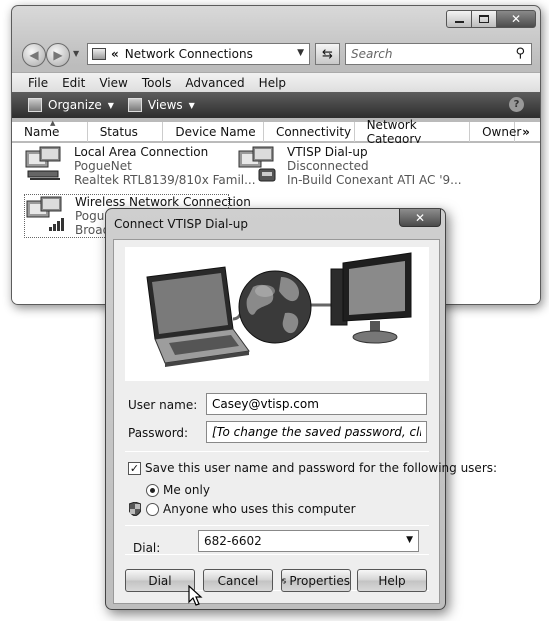 The height and width of the screenshot is (621, 549). What do you see at coordinates (516, 104) in the screenshot?
I see `help-icon: ?` at bounding box center [516, 104].